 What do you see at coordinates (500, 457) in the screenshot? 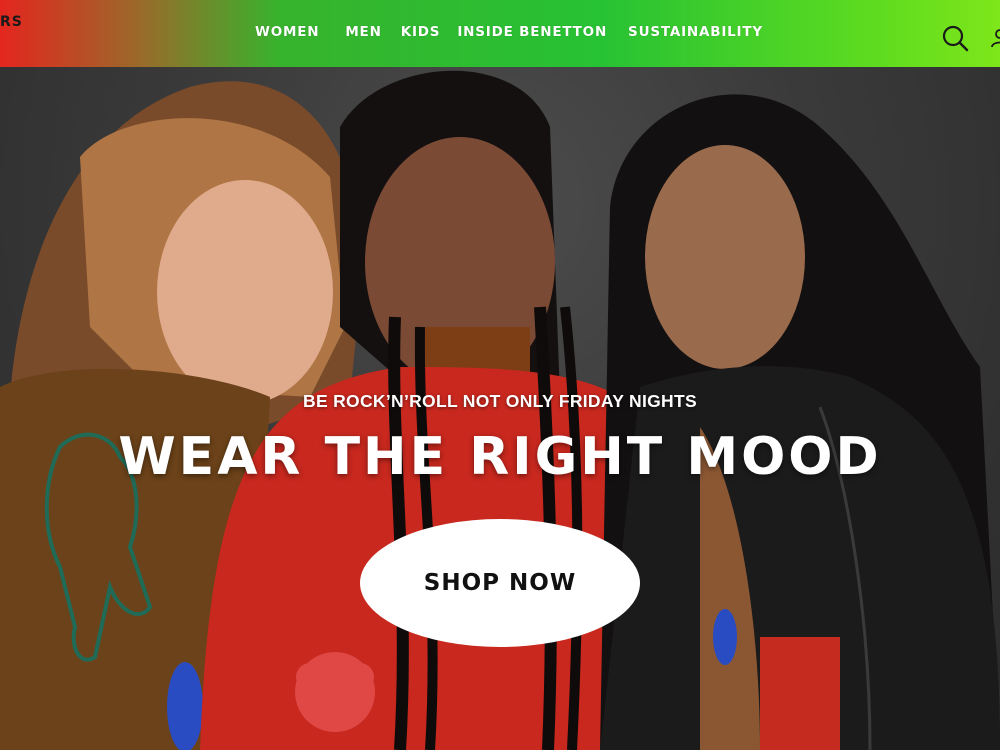
I see `hero-headline: WEAR THE RIGHT MOOD` at bounding box center [500, 457].